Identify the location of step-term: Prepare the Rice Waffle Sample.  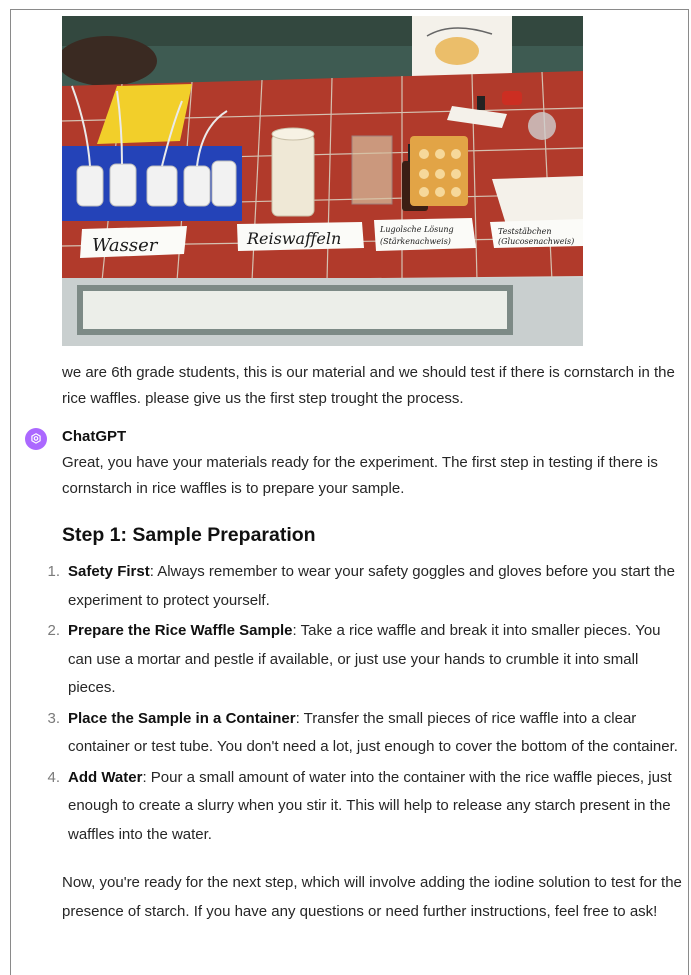
(180, 630).